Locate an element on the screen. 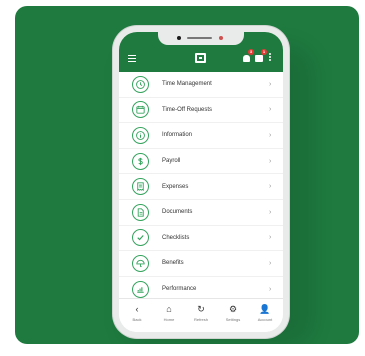 The image size is (365, 356). menu-item-label: Performance is located at coordinates (179, 289).